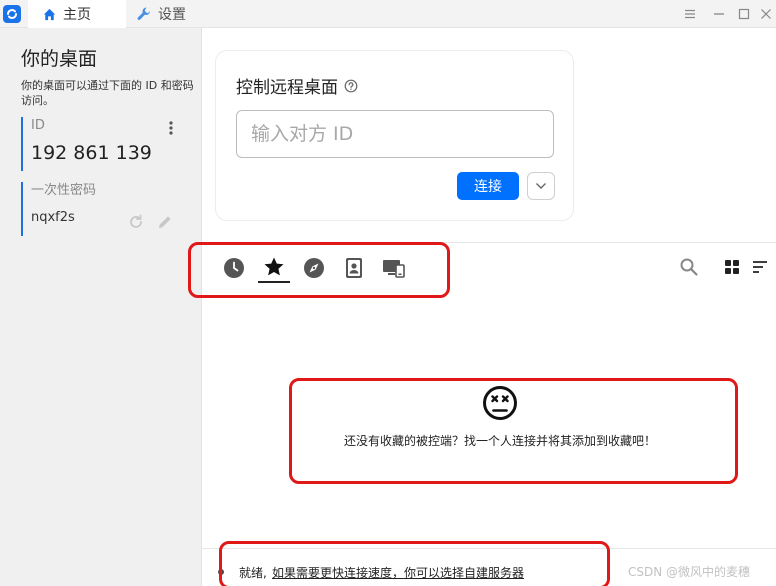  Describe the element at coordinates (689, 572) in the screenshot. I see `watermark-text: CSDN @微风中的麦穗` at that location.